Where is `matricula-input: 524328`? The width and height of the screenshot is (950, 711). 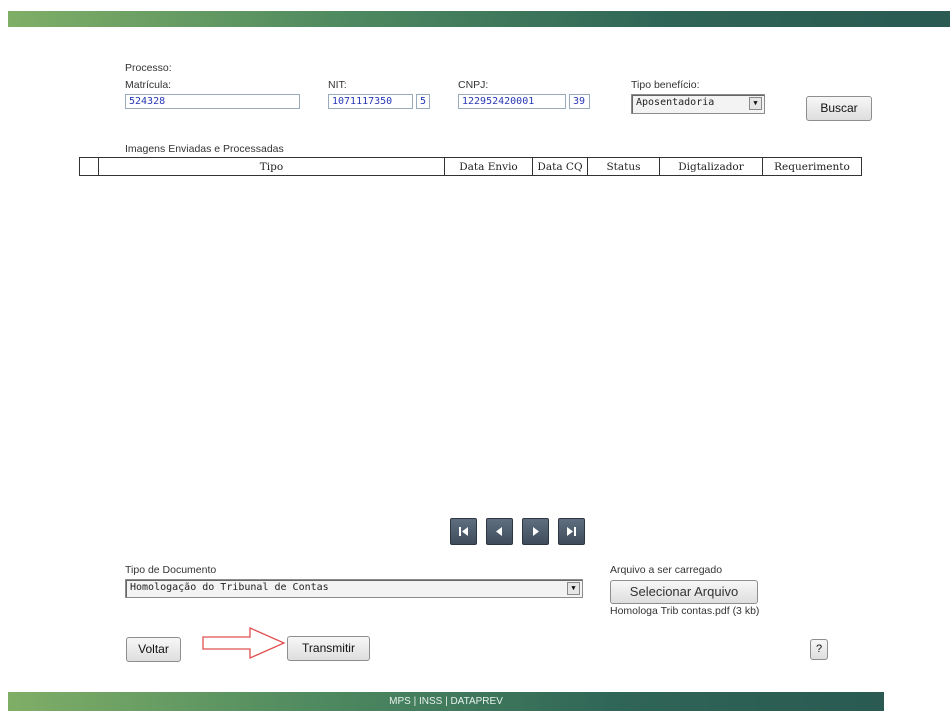 matricula-input: 524328 is located at coordinates (212, 101).